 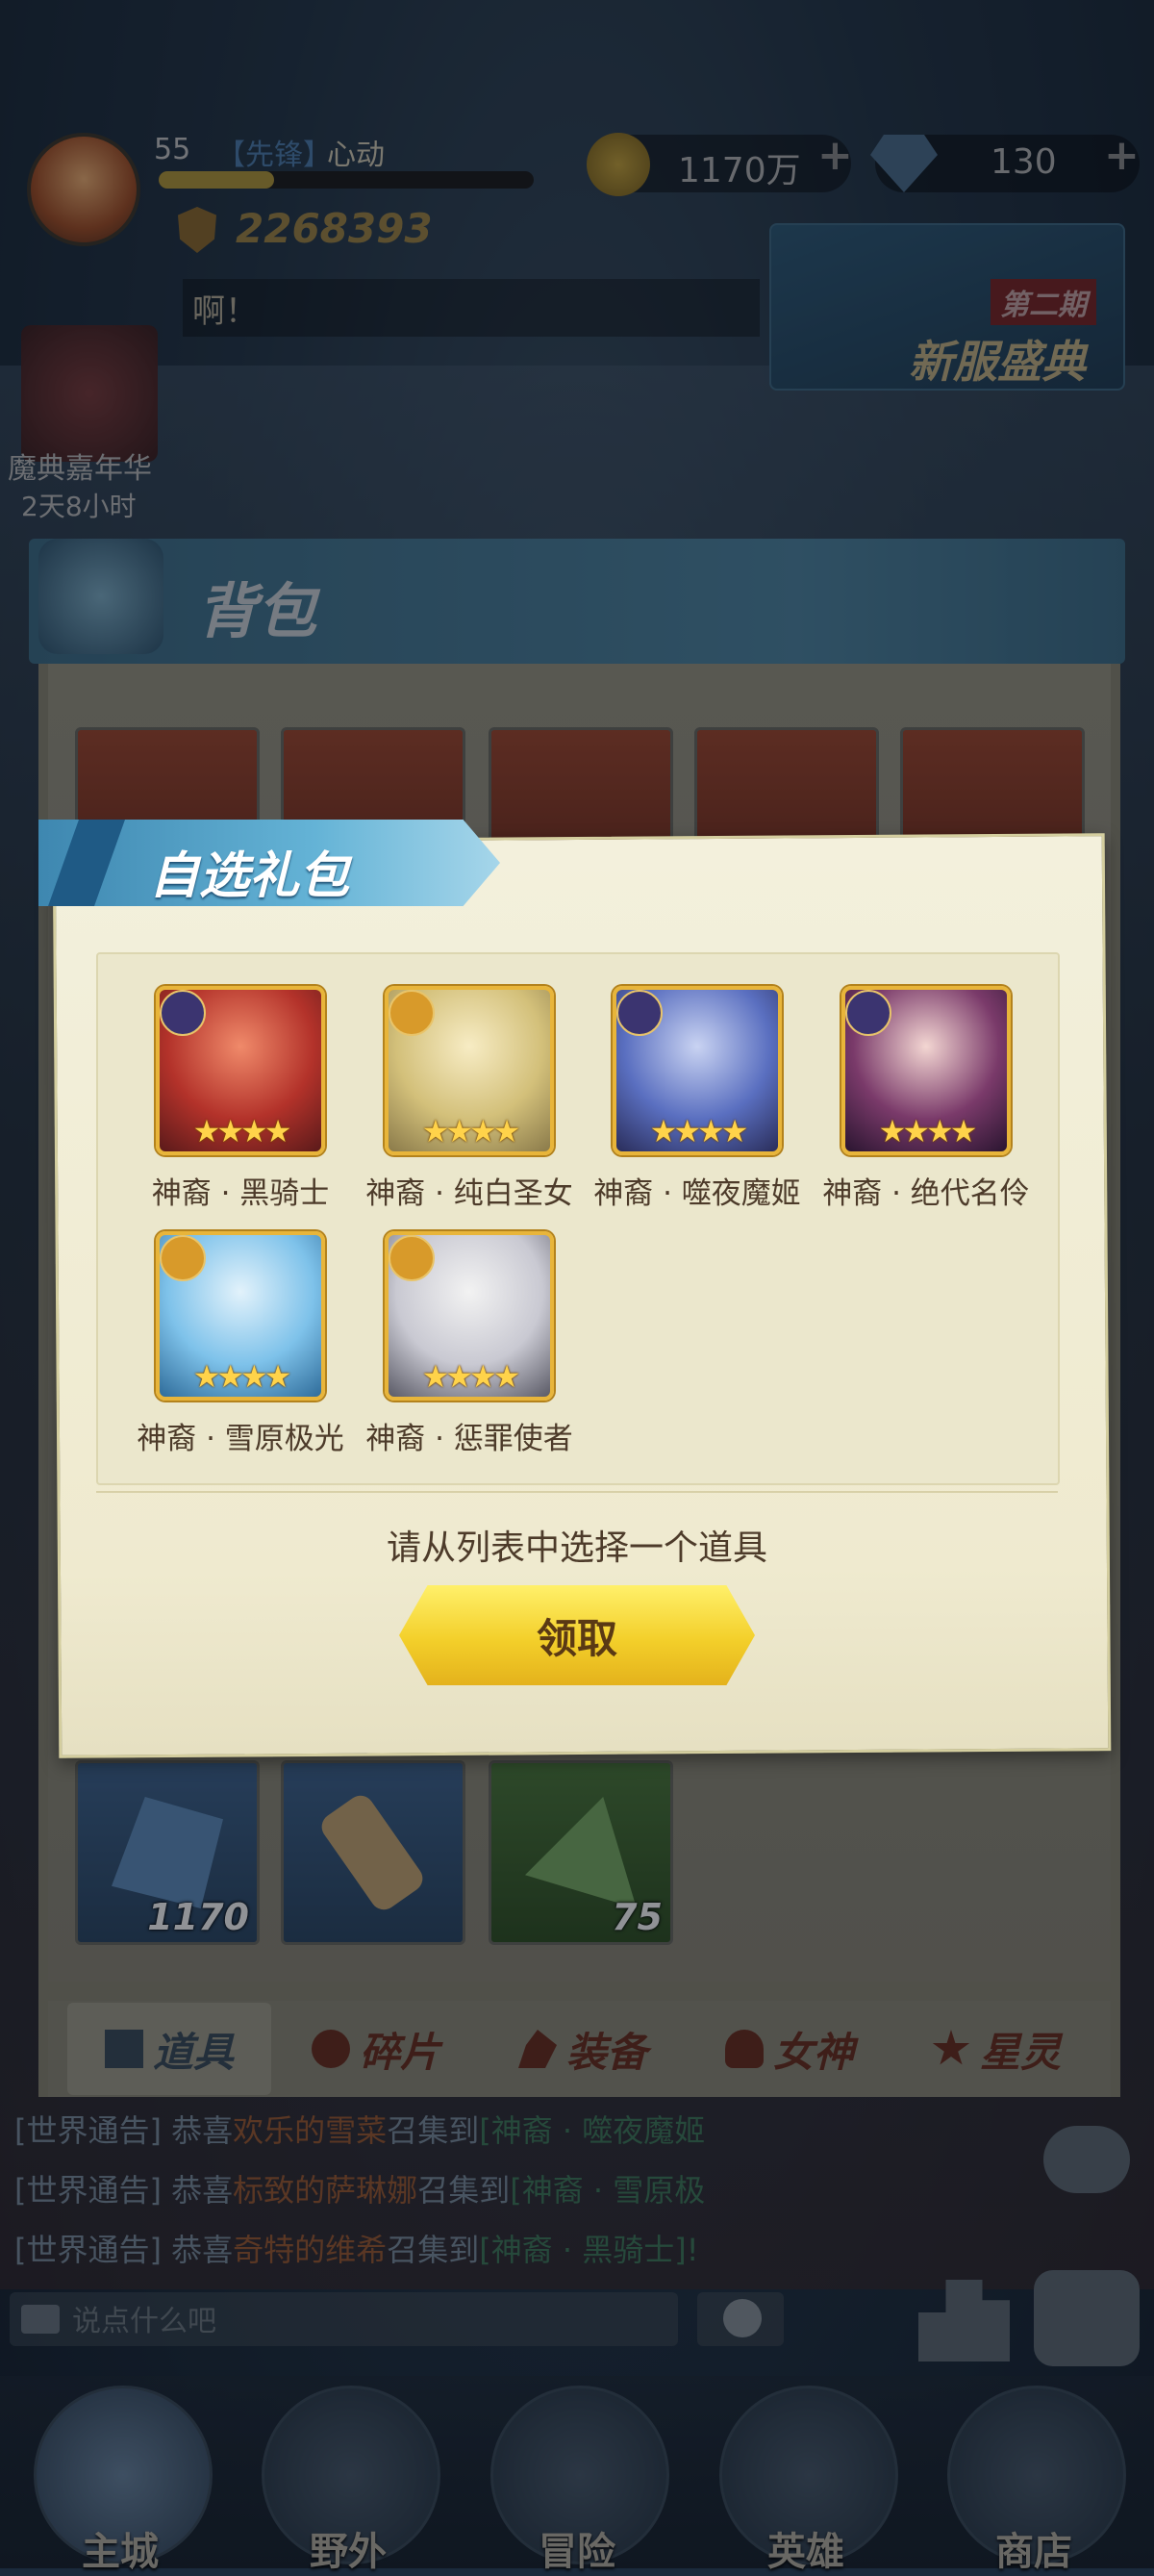 What do you see at coordinates (697, 1193) in the screenshot?
I see `hero-name: 神裔 · 噬夜魔姬` at bounding box center [697, 1193].